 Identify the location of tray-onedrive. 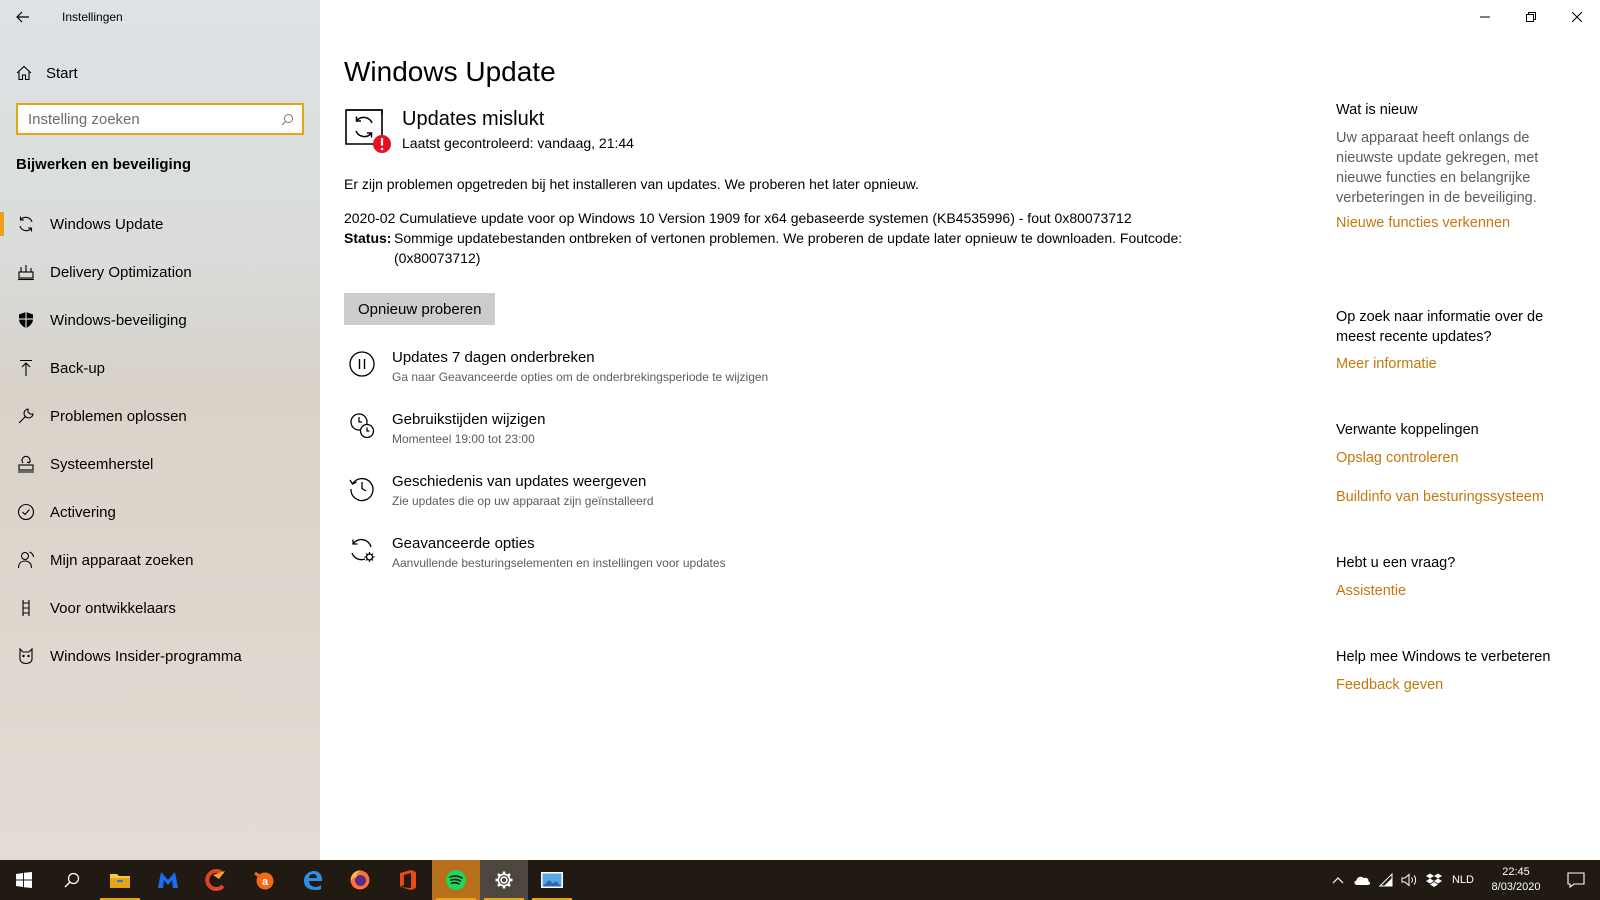
(1362, 880).